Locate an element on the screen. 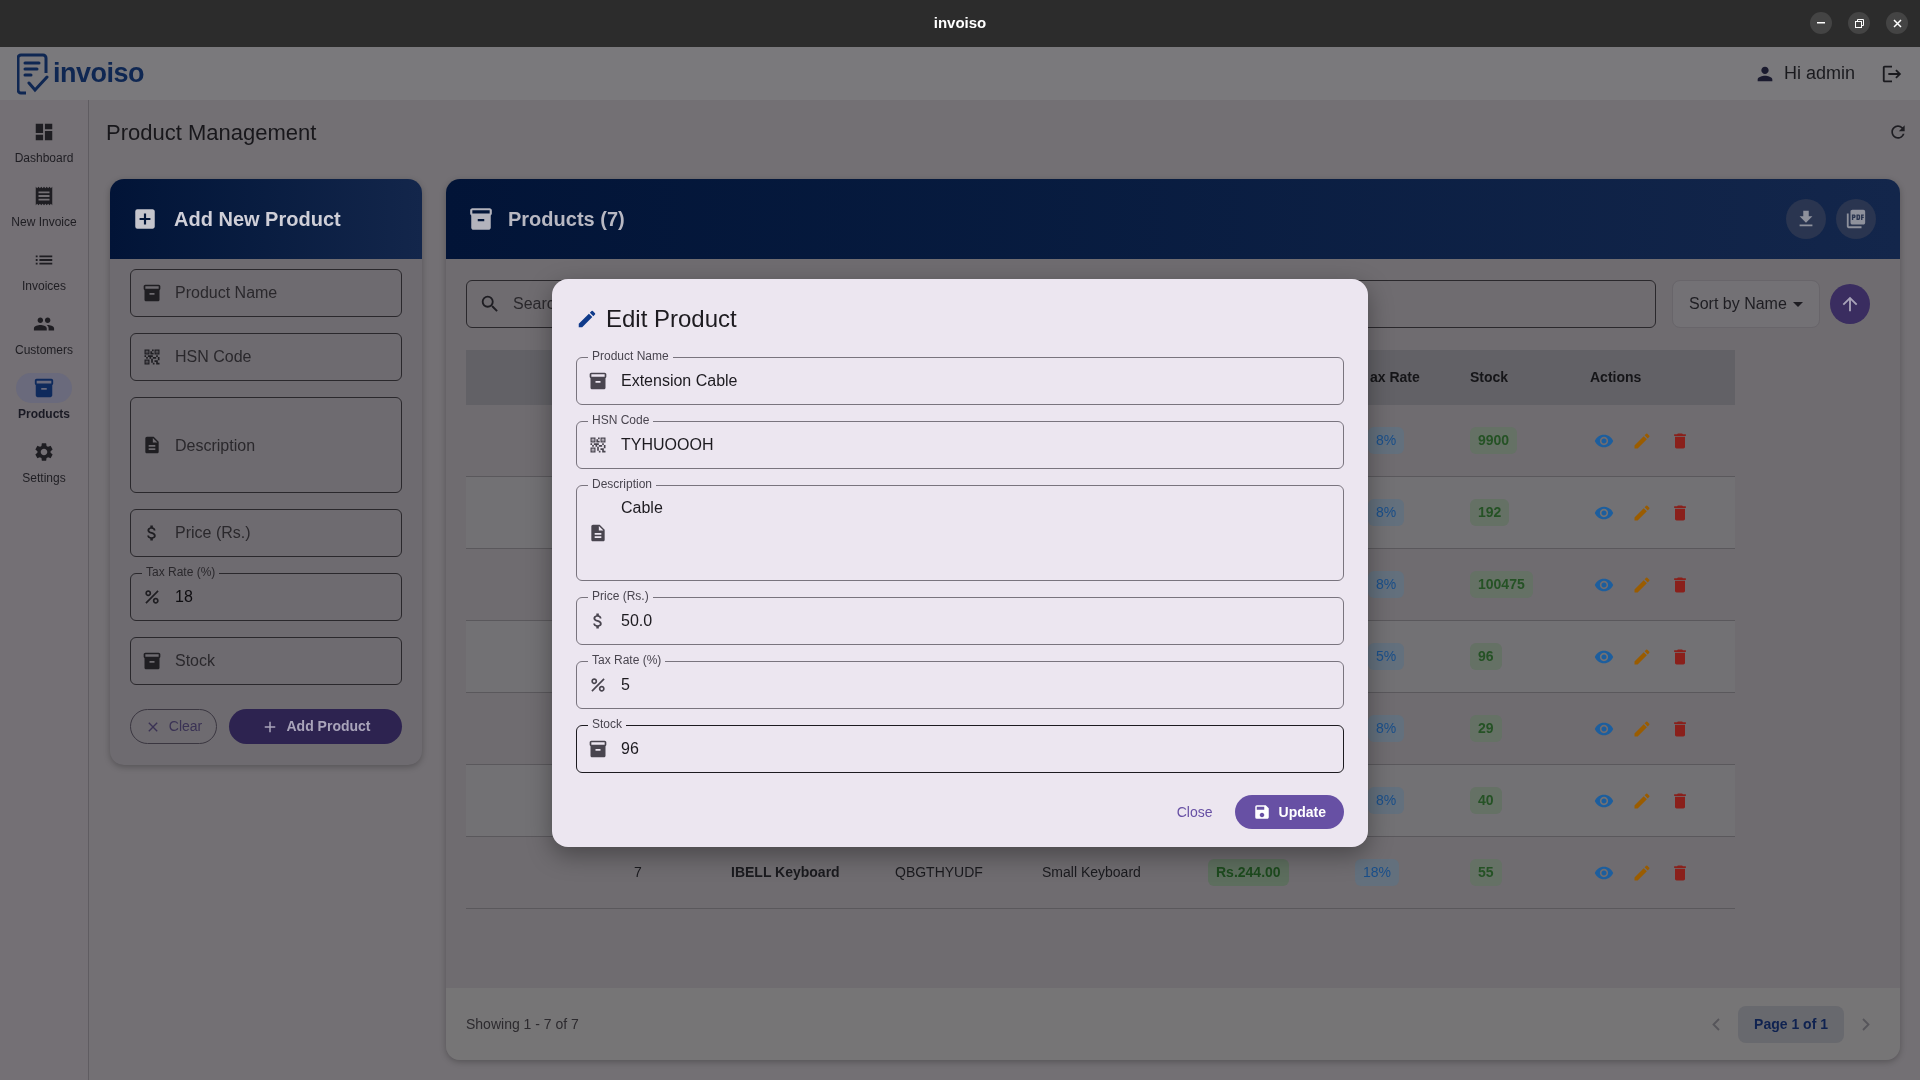 This screenshot has height=1080, width=1920. user-greeting: Hi admin is located at coordinates (1819, 73).